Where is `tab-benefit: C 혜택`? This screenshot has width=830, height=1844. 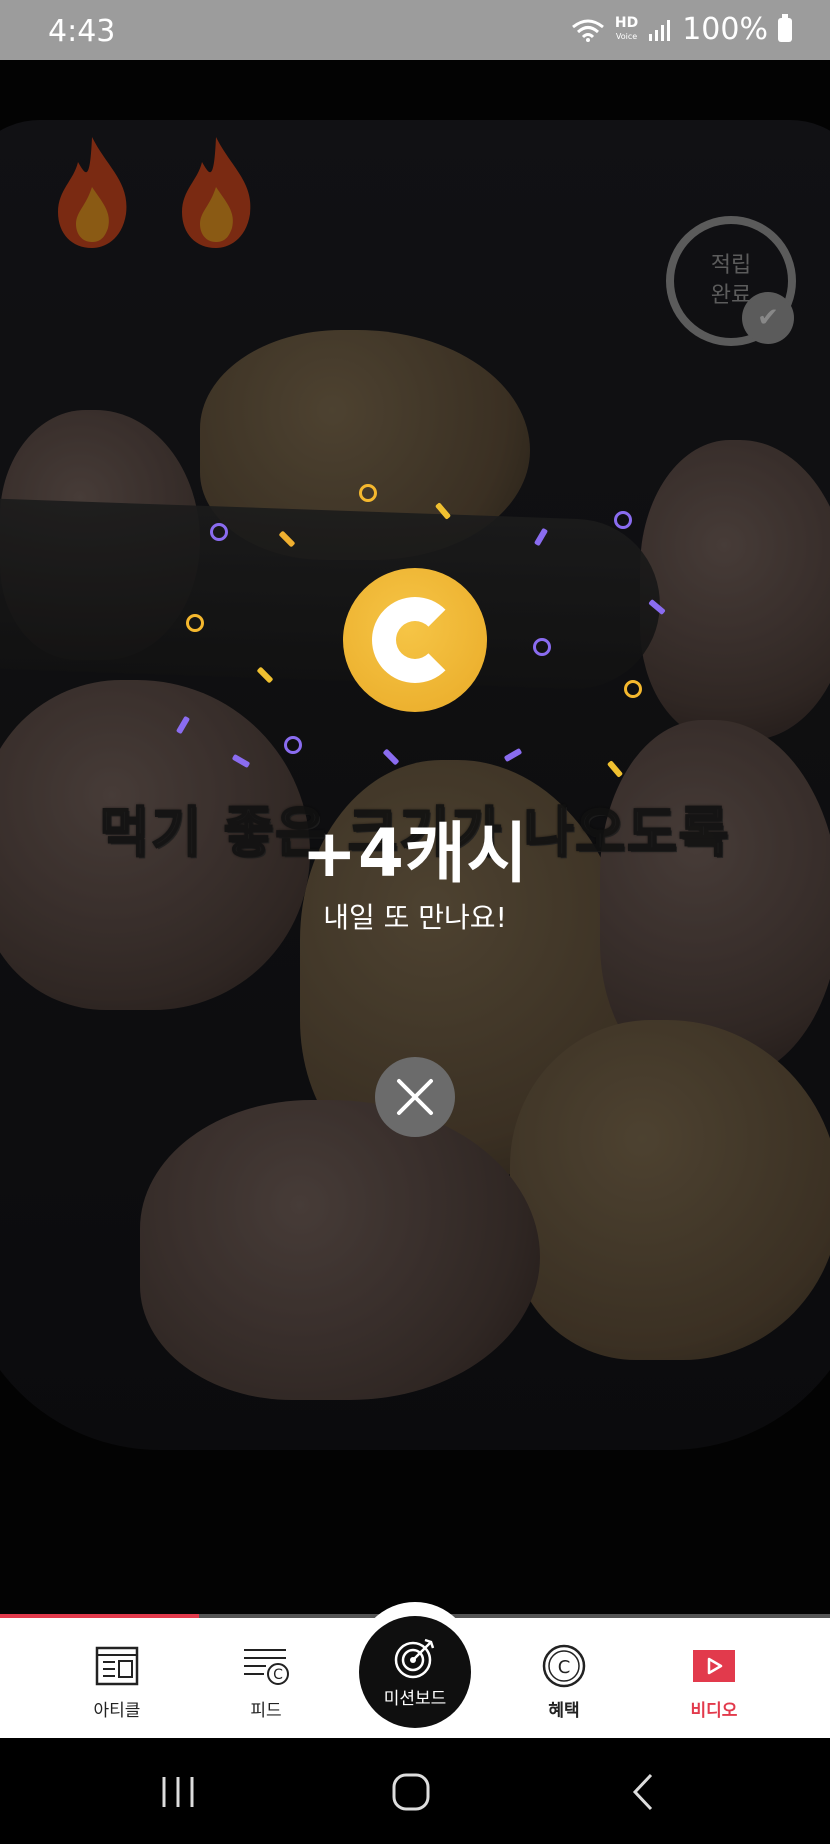
tab-benefit: C 혜택 is located at coordinates (564, 1678).